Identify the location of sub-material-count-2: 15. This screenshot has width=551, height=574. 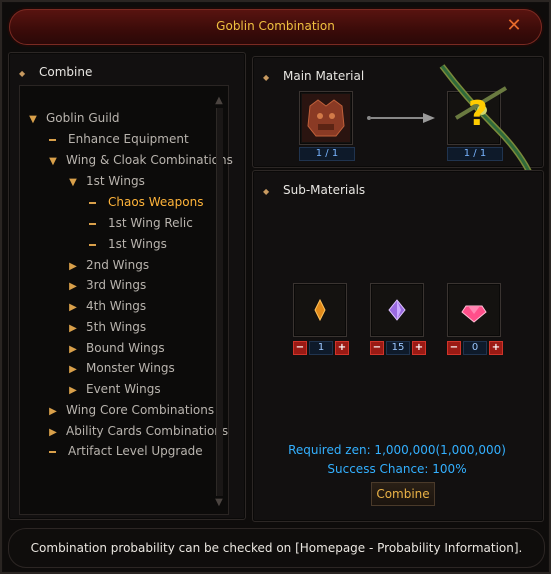
(398, 348).